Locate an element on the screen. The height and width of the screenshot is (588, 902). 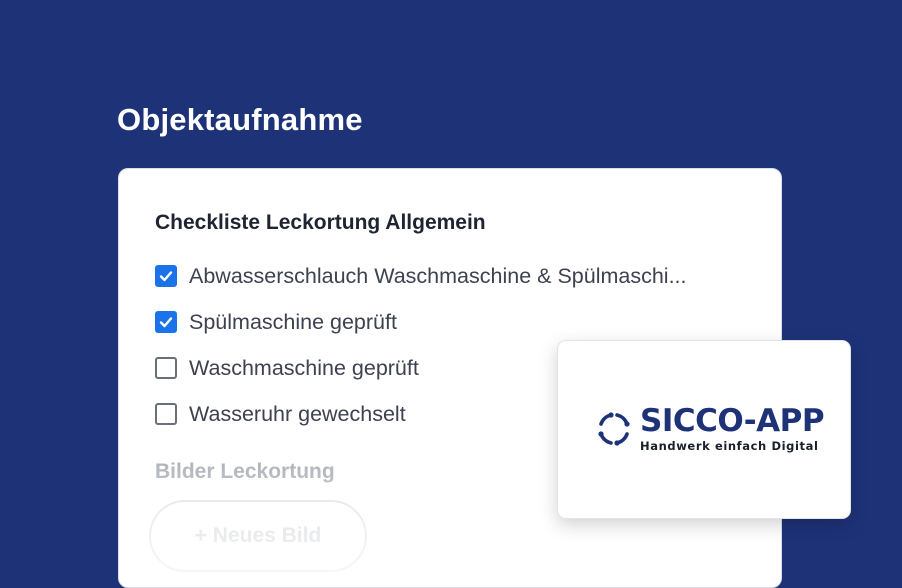
checklist-title: Checkliste Leckortung Allgemein is located at coordinates (320, 222).